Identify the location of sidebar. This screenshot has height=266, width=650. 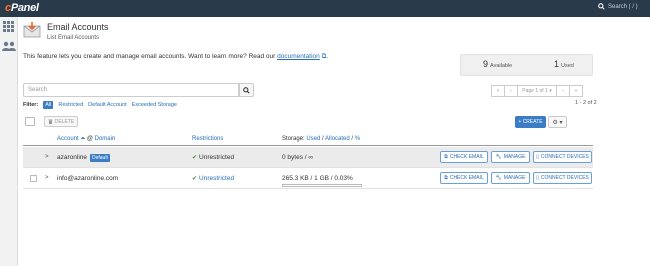
(9, 141).